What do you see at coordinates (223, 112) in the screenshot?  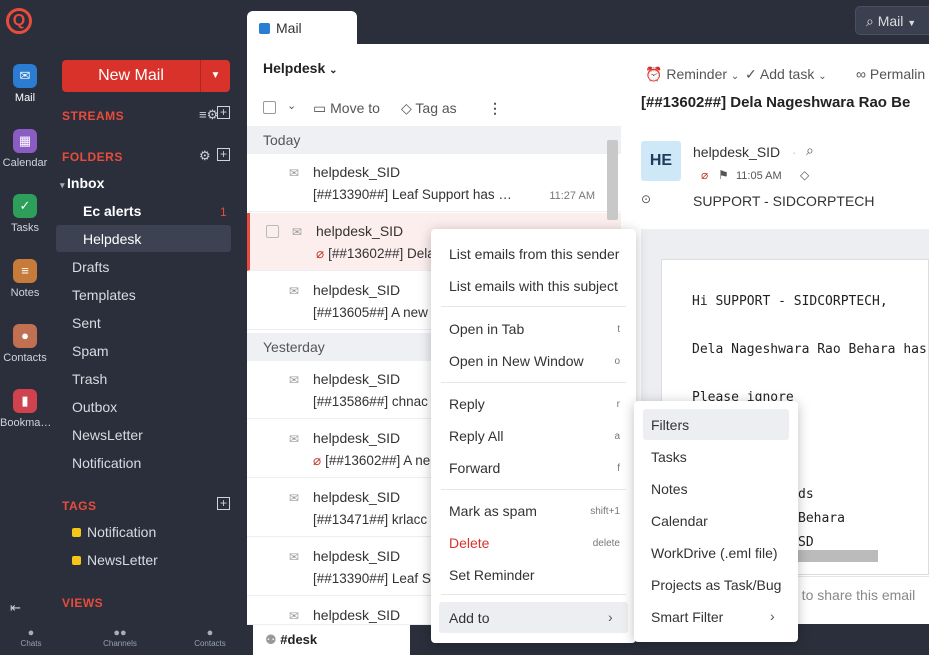 I see `add-stream-icon: +` at bounding box center [223, 112].